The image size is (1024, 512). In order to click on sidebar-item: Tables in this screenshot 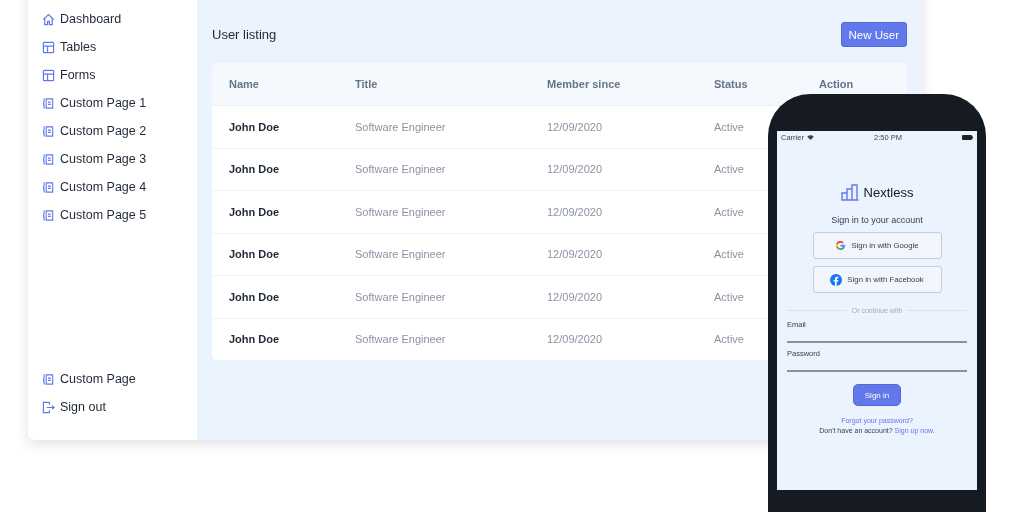, I will do `click(69, 47)`.